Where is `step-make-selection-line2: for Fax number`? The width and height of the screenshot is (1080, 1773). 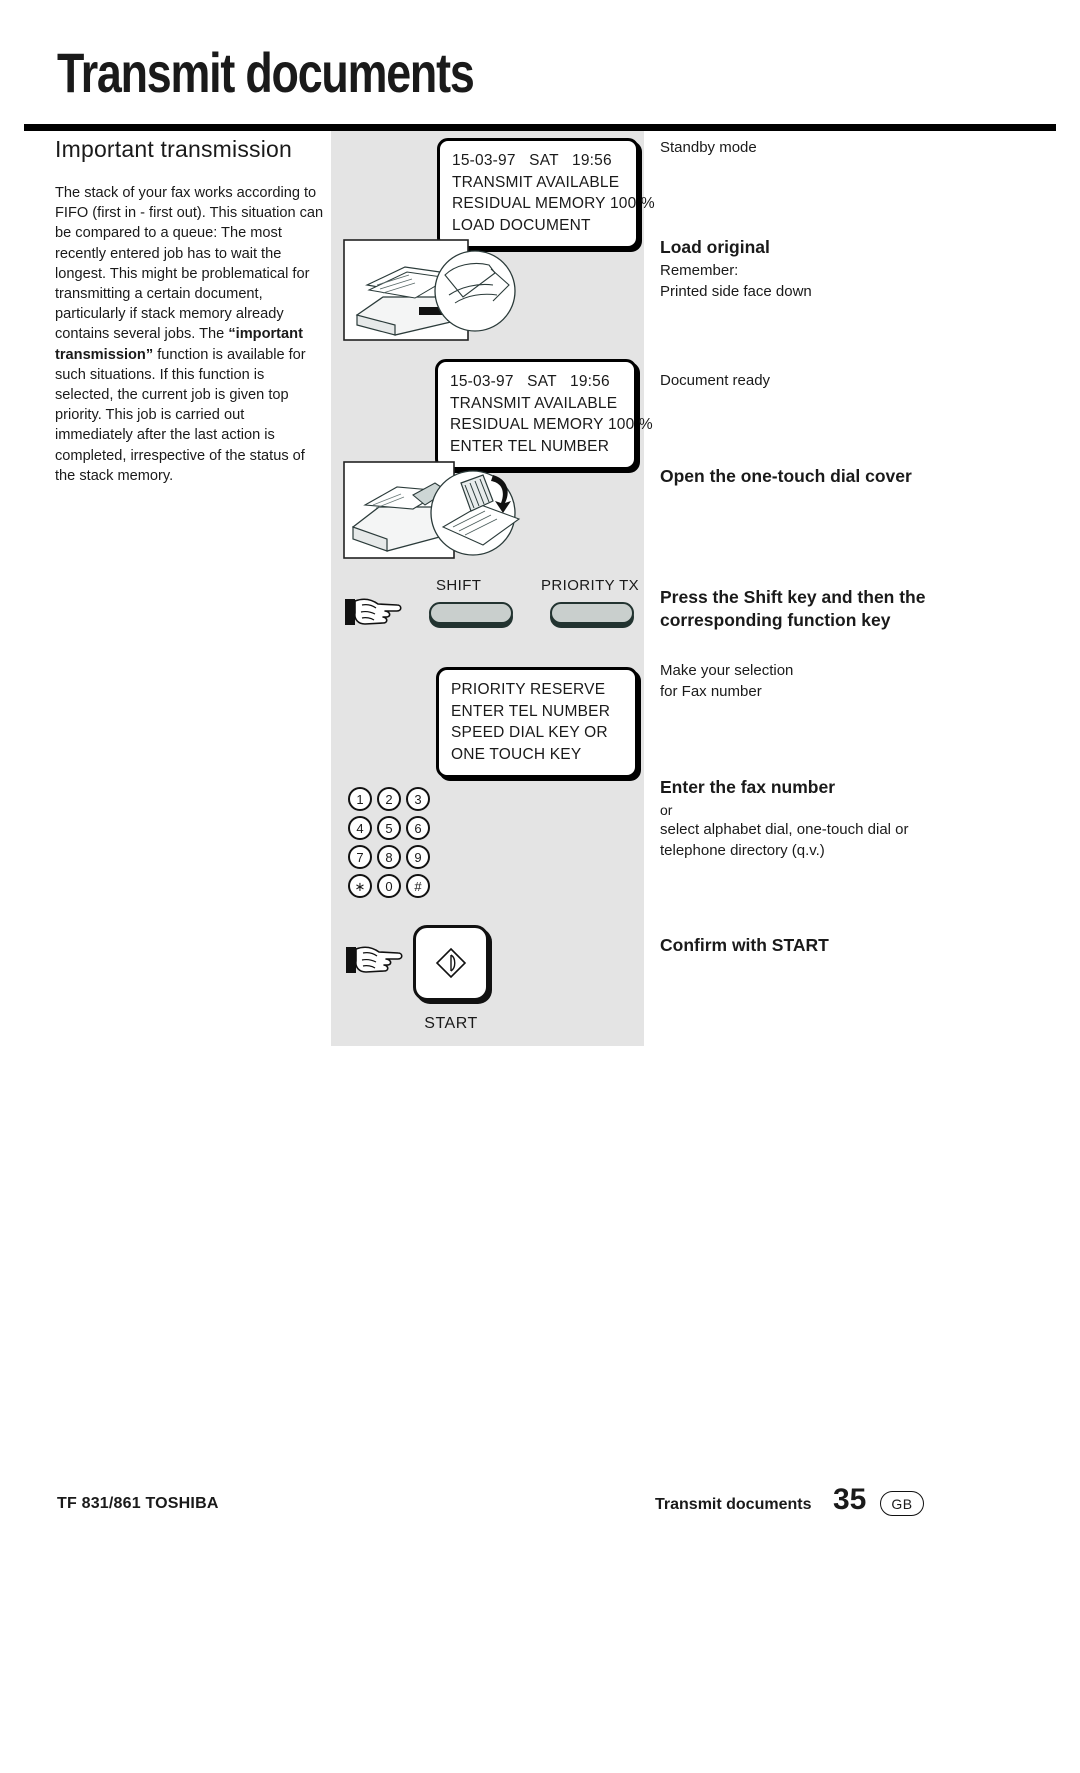
step-make-selection-line2: for Fax number is located at coordinates (711, 691).